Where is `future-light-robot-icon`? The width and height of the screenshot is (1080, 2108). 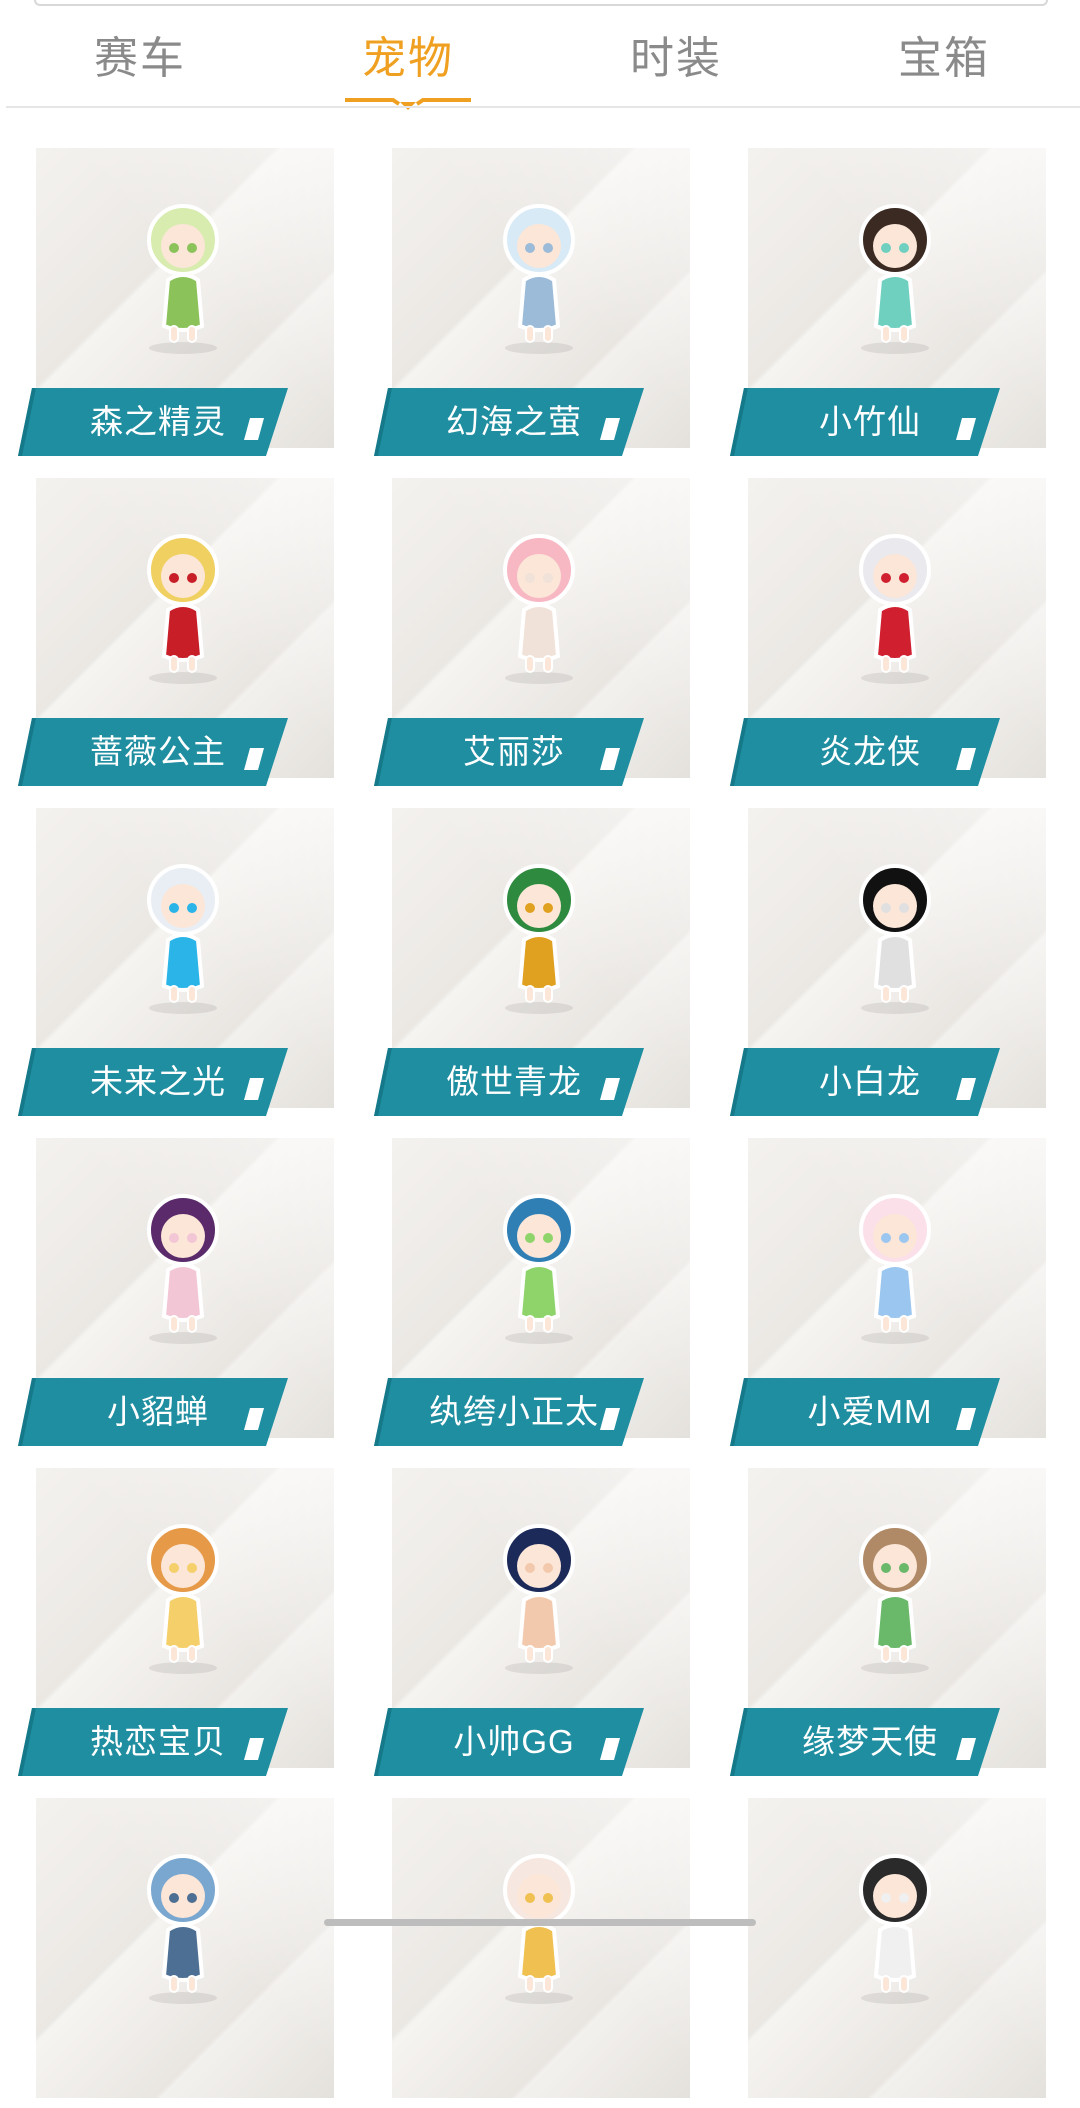
future-light-robot-icon is located at coordinates (183, 939).